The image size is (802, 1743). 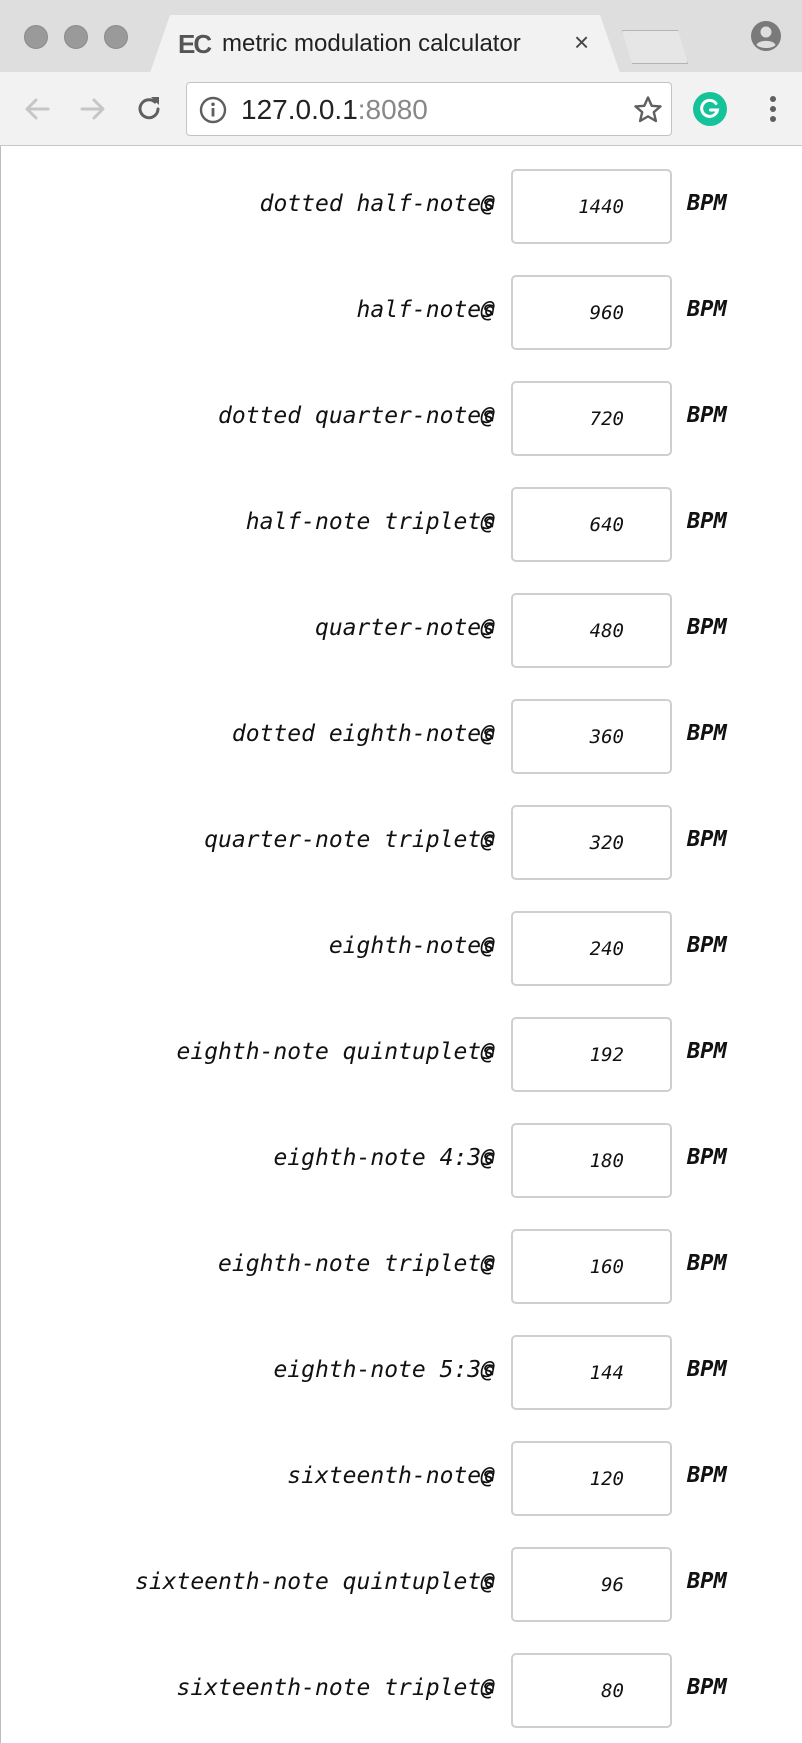 I want to click on tab-strip: EC metric modulation calculator ×, so click(x=401, y=36).